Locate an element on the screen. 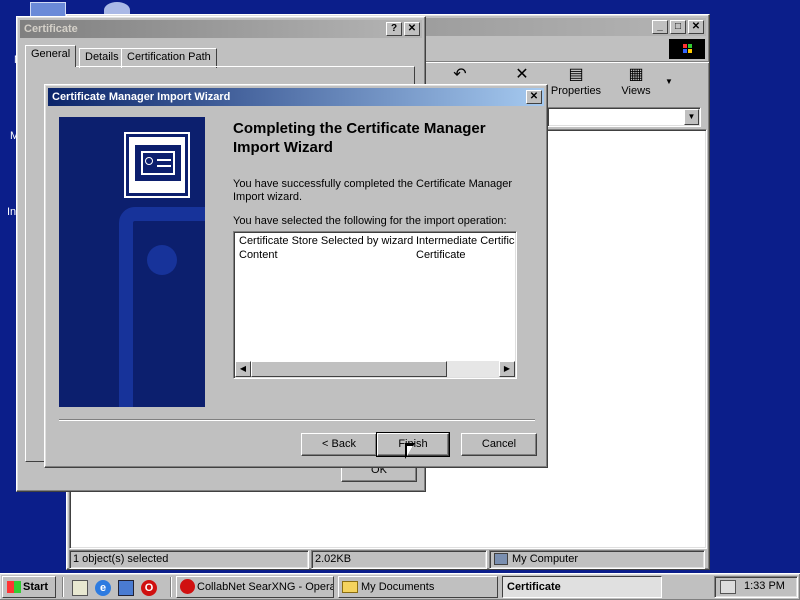  folder-icon is located at coordinates (350, 587).